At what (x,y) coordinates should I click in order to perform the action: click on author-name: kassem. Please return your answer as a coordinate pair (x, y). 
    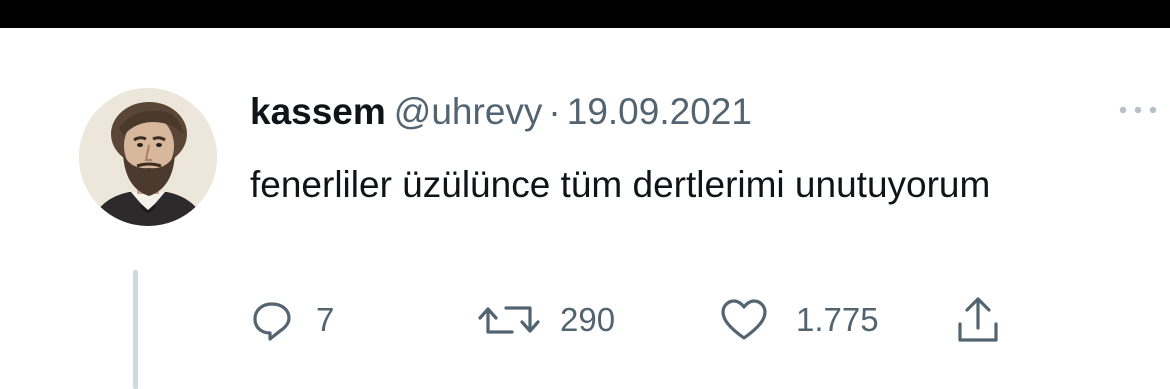
    Looking at the image, I should click on (318, 111).